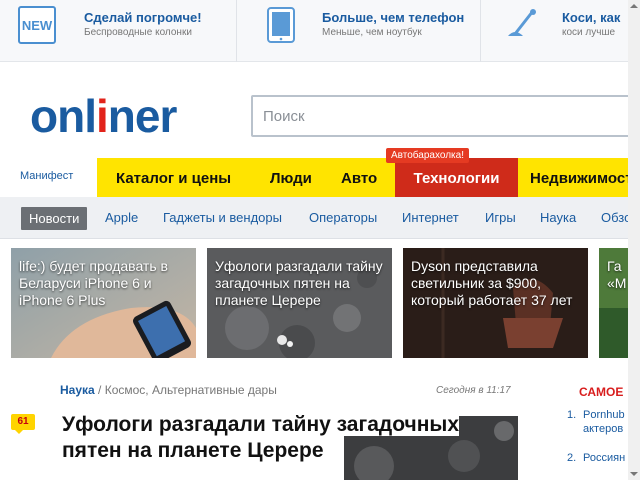  Describe the element at coordinates (591, 17) in the screenshot. I see `promo-title: Коси, как` at that location.